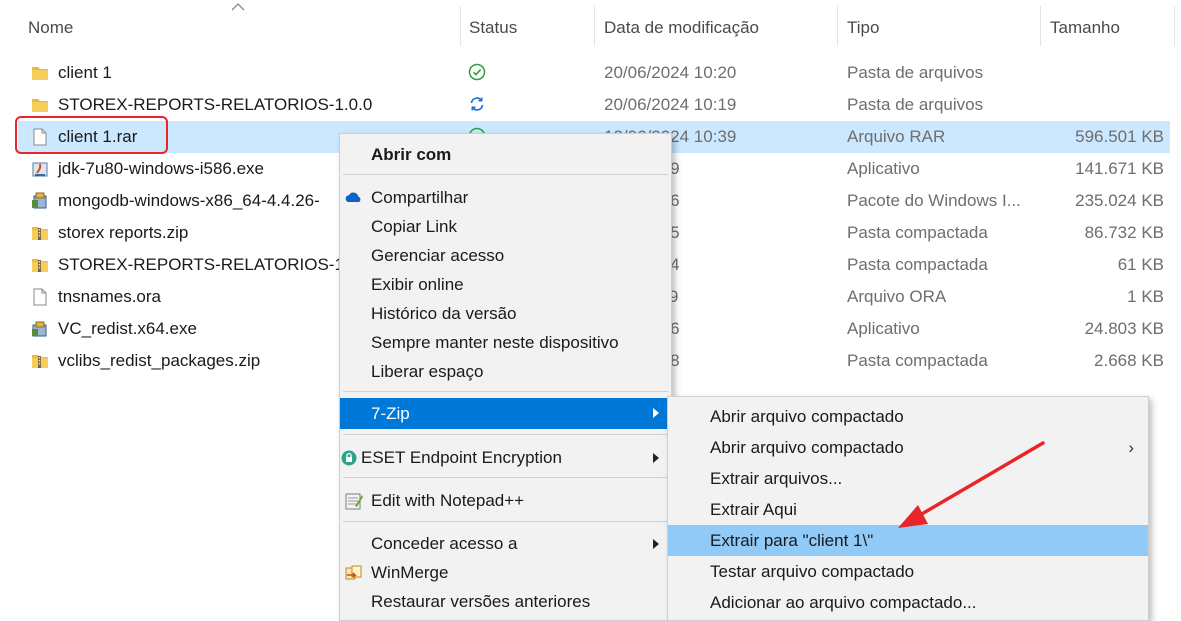 The image size is (1181, 621). I want to click on installer-icon, so click(39, 329).